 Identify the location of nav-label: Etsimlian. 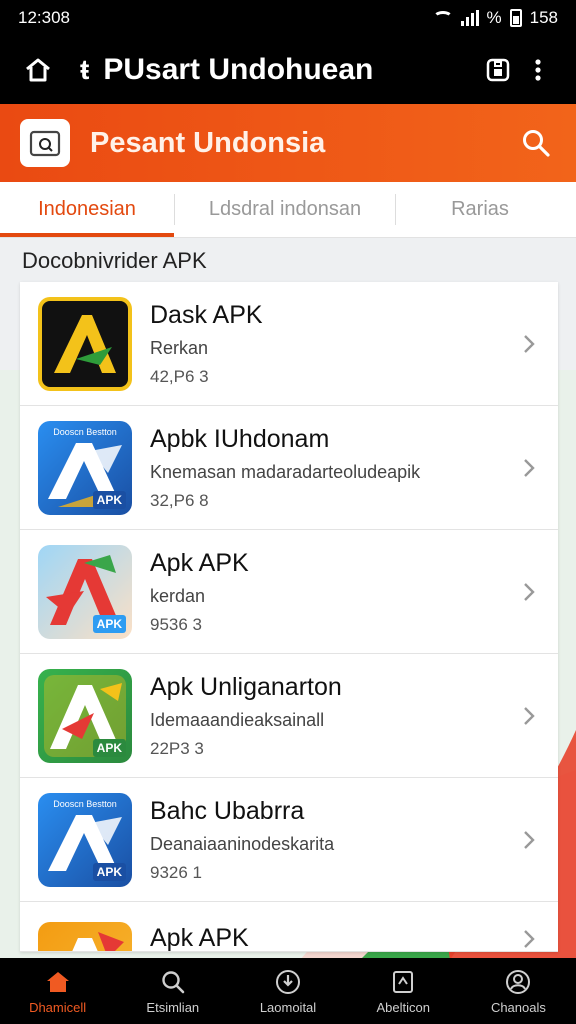
(173, 1007).